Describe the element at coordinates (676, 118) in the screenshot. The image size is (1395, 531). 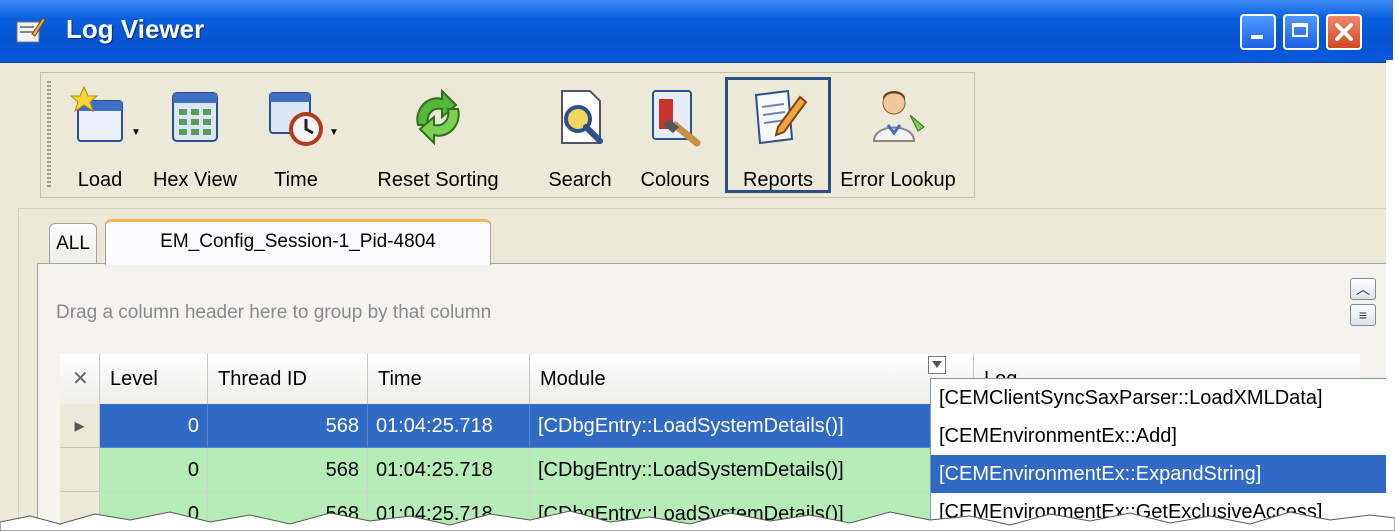
I see `paint-brush-icon` at that location.